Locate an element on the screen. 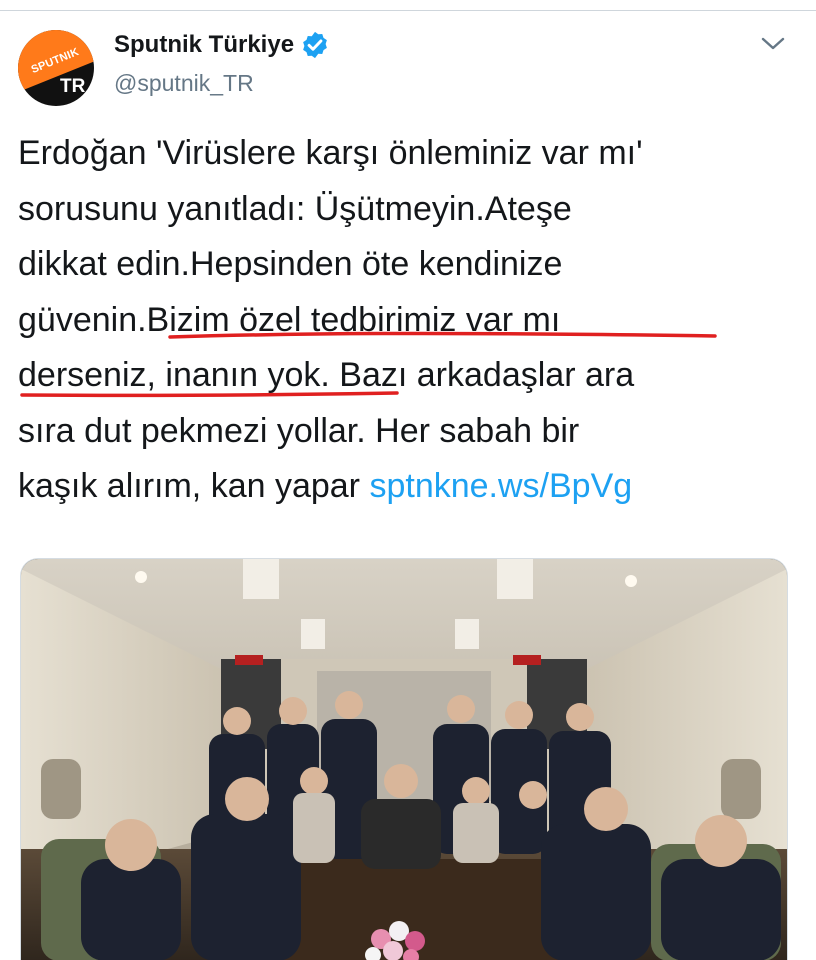  tweet-line: kaşık alırım, kan yapar sptnkne.ws/BpVg is located at coordinates (413, 487).